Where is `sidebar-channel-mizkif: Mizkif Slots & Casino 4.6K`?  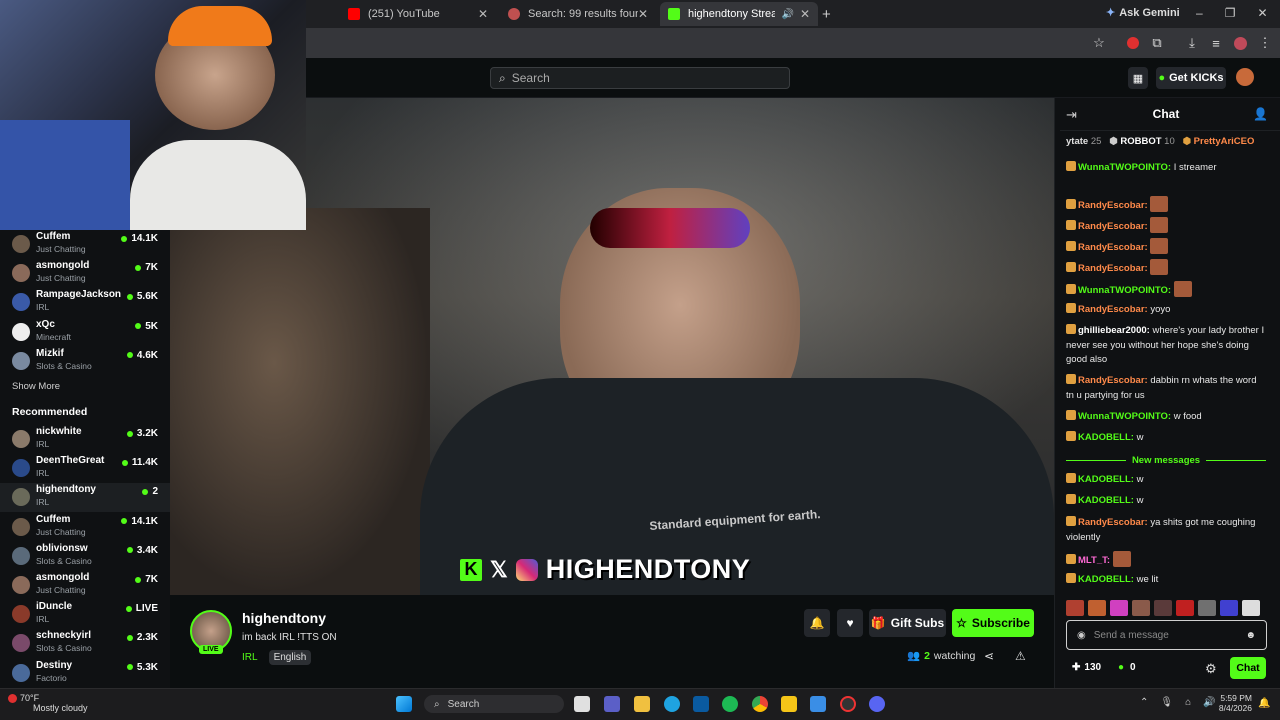
sidebar-channel-mizkif: Mizkif Slots & Casino 4.6K is located at coordinates (85, 361).